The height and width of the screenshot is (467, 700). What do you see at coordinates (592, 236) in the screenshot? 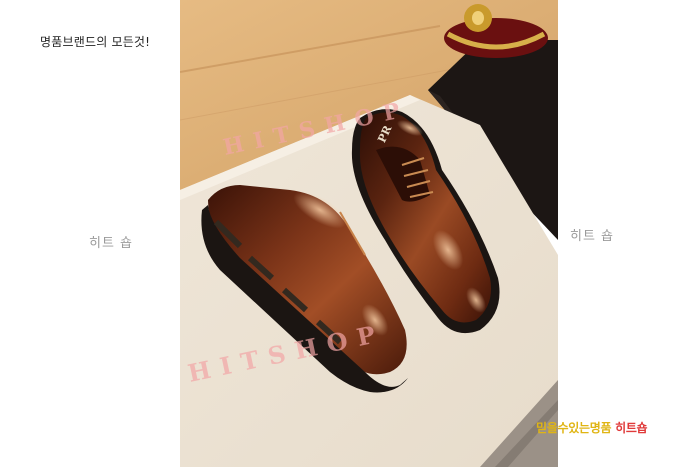
I see `side-watermark-right: 히트 숍` at bounding box center [592, 236].